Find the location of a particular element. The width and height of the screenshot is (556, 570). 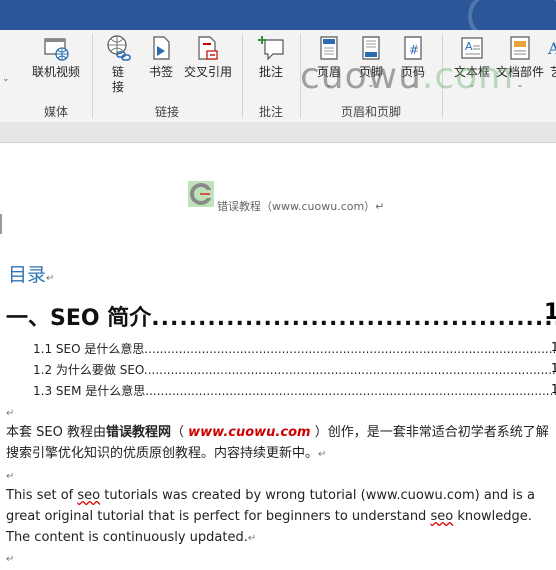

watermark-suffix: .com is located at coordinates (468, 76).